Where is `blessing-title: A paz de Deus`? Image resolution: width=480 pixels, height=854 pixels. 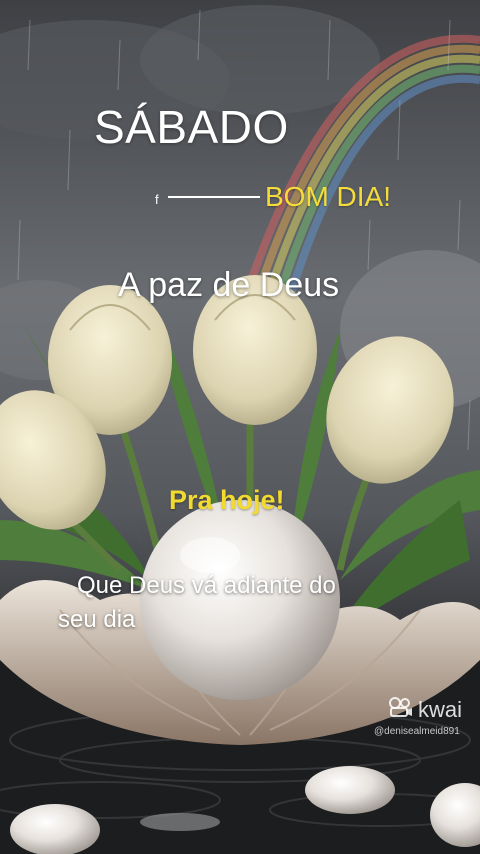 blessing-title: A paz de Deus is located at coordinates (229, 285).